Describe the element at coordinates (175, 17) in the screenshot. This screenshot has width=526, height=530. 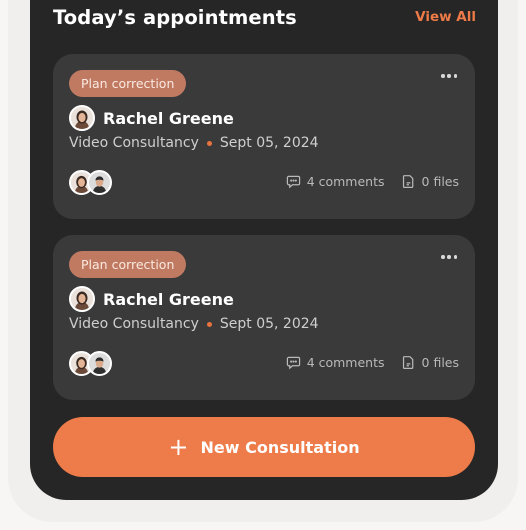
I see `section-title: Today’s appointments` at that location.